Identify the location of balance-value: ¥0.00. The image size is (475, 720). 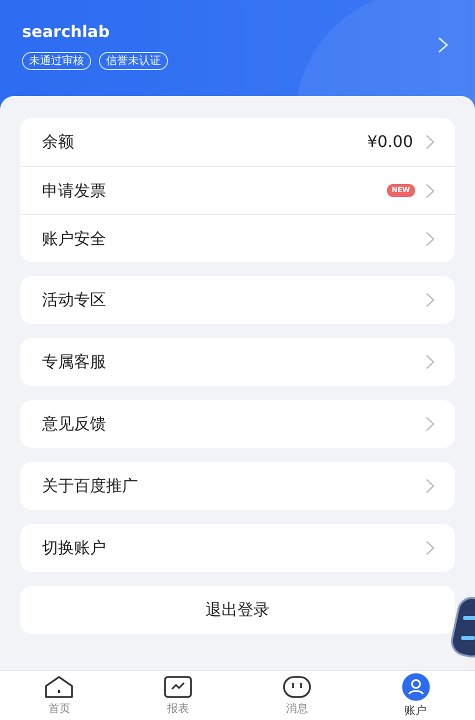
(390, 142).